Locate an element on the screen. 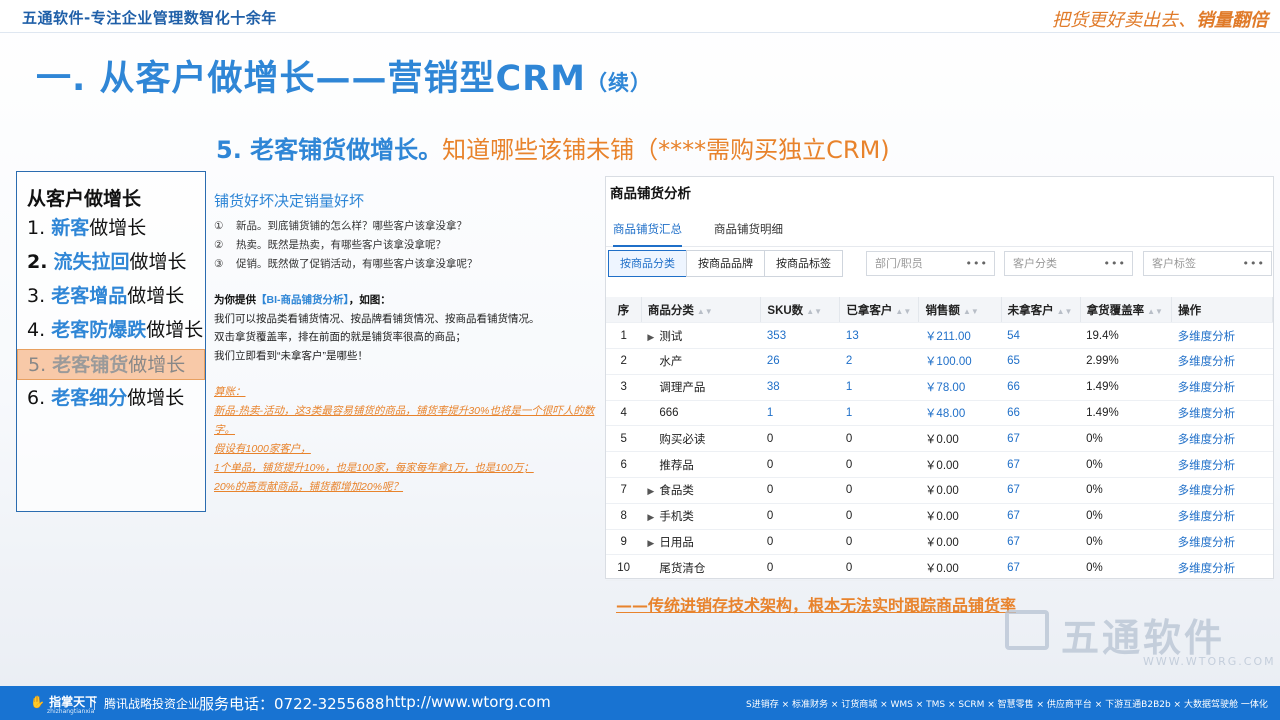 This screenshot has width=1280, height=720. row-sku-count: 26 is located at coordinates (800, 361).